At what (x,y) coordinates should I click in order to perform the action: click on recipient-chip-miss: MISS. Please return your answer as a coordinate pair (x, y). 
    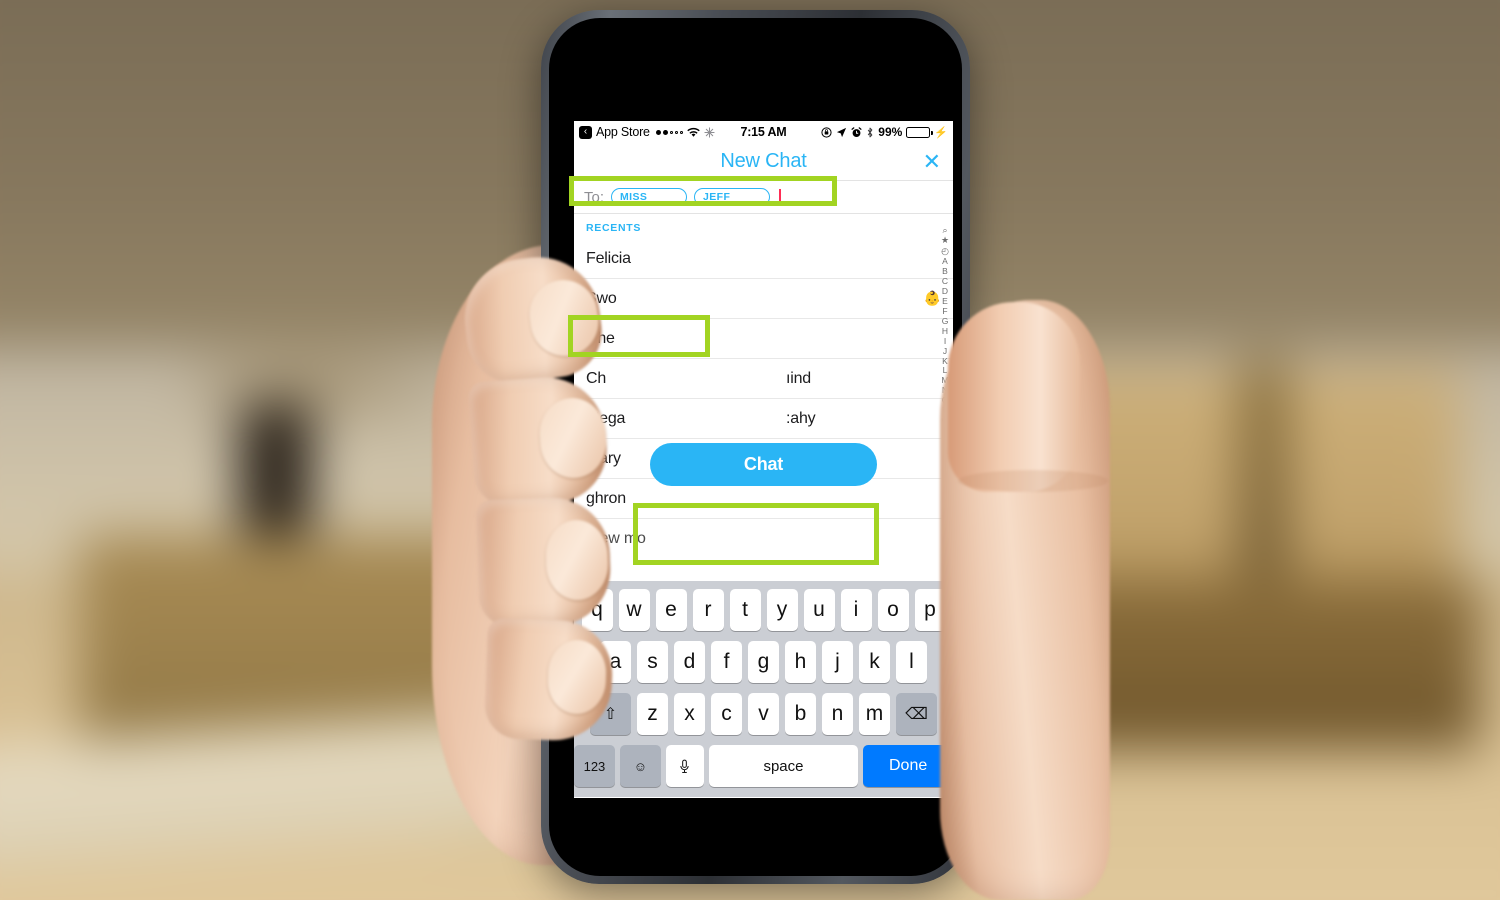
    Looking at the image, I should click on (649, 197).